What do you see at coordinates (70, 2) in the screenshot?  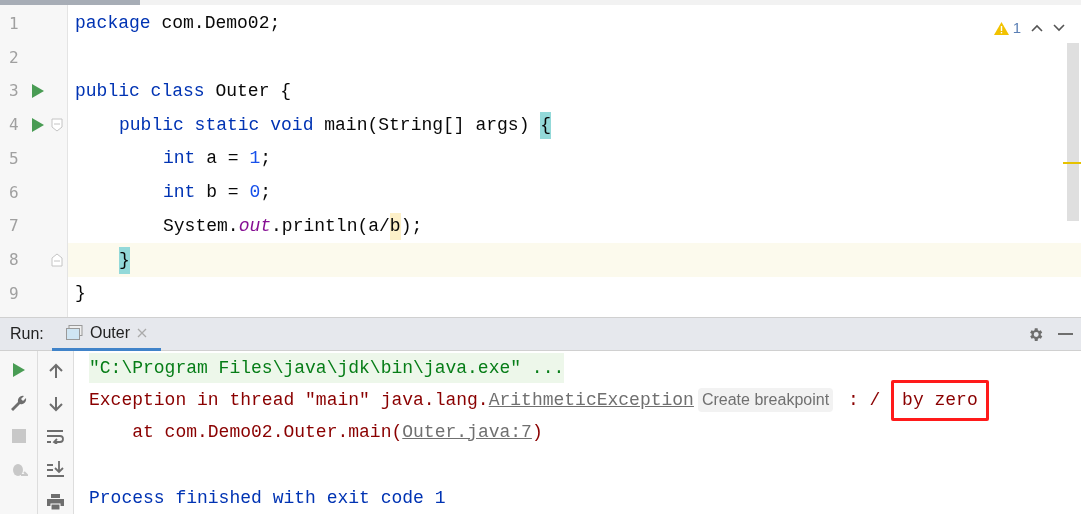 I see `scrollbar-thumb` at bounding box center [70, 2].